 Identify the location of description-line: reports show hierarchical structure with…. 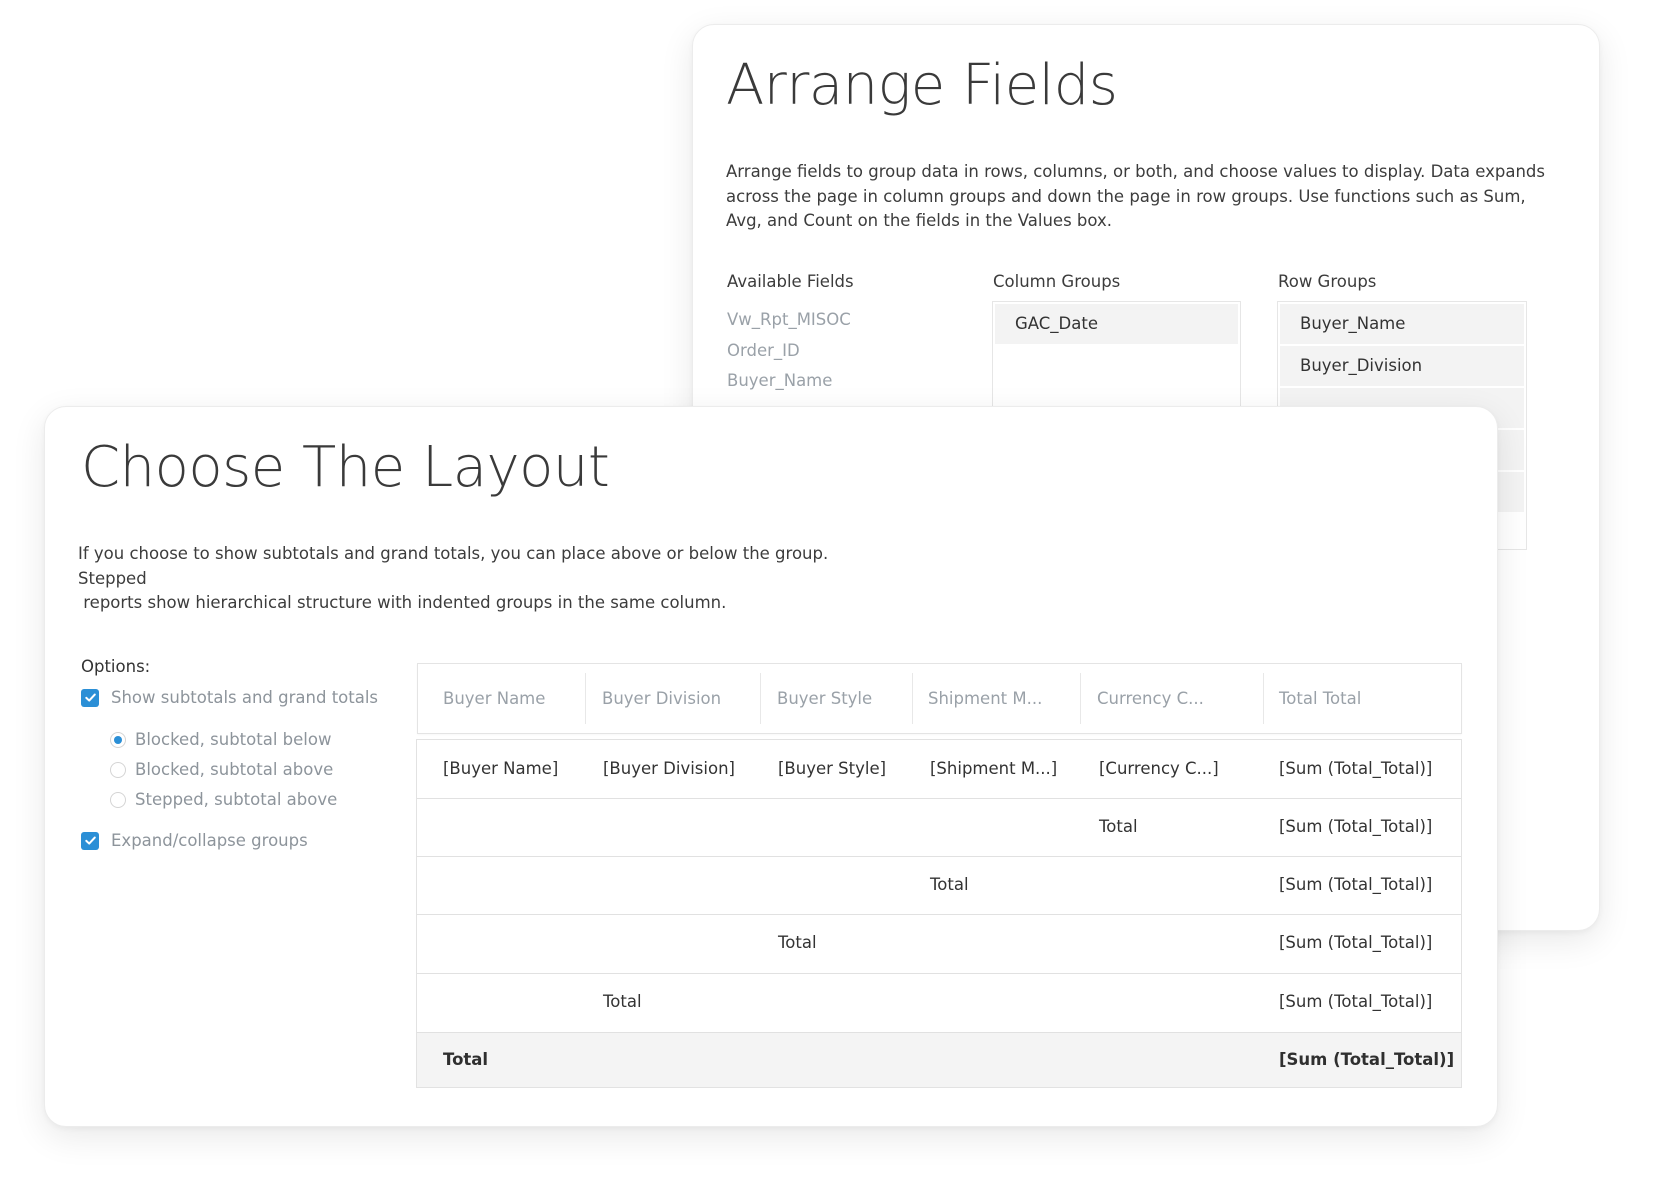
(402, 602).